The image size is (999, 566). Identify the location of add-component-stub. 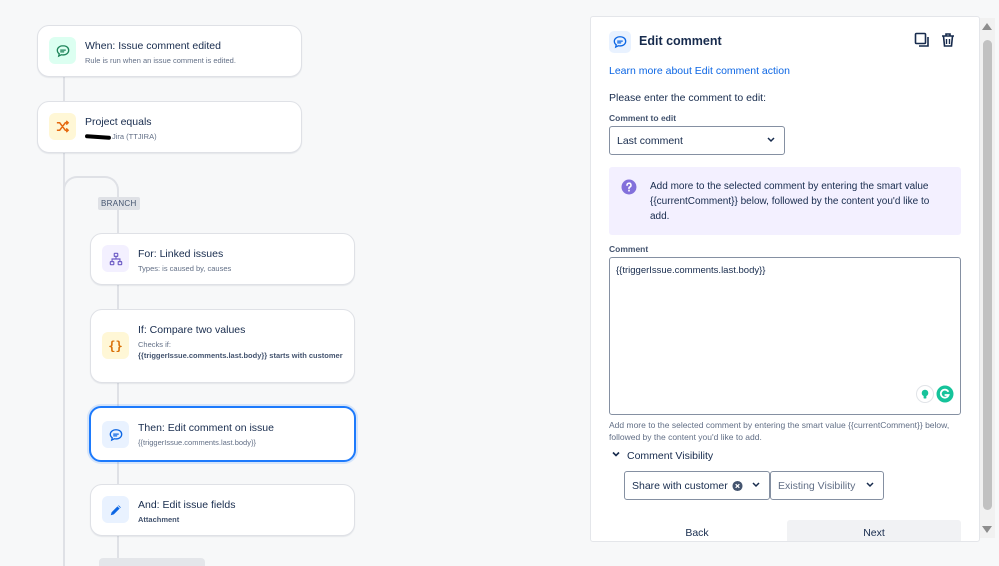
(152, 562).